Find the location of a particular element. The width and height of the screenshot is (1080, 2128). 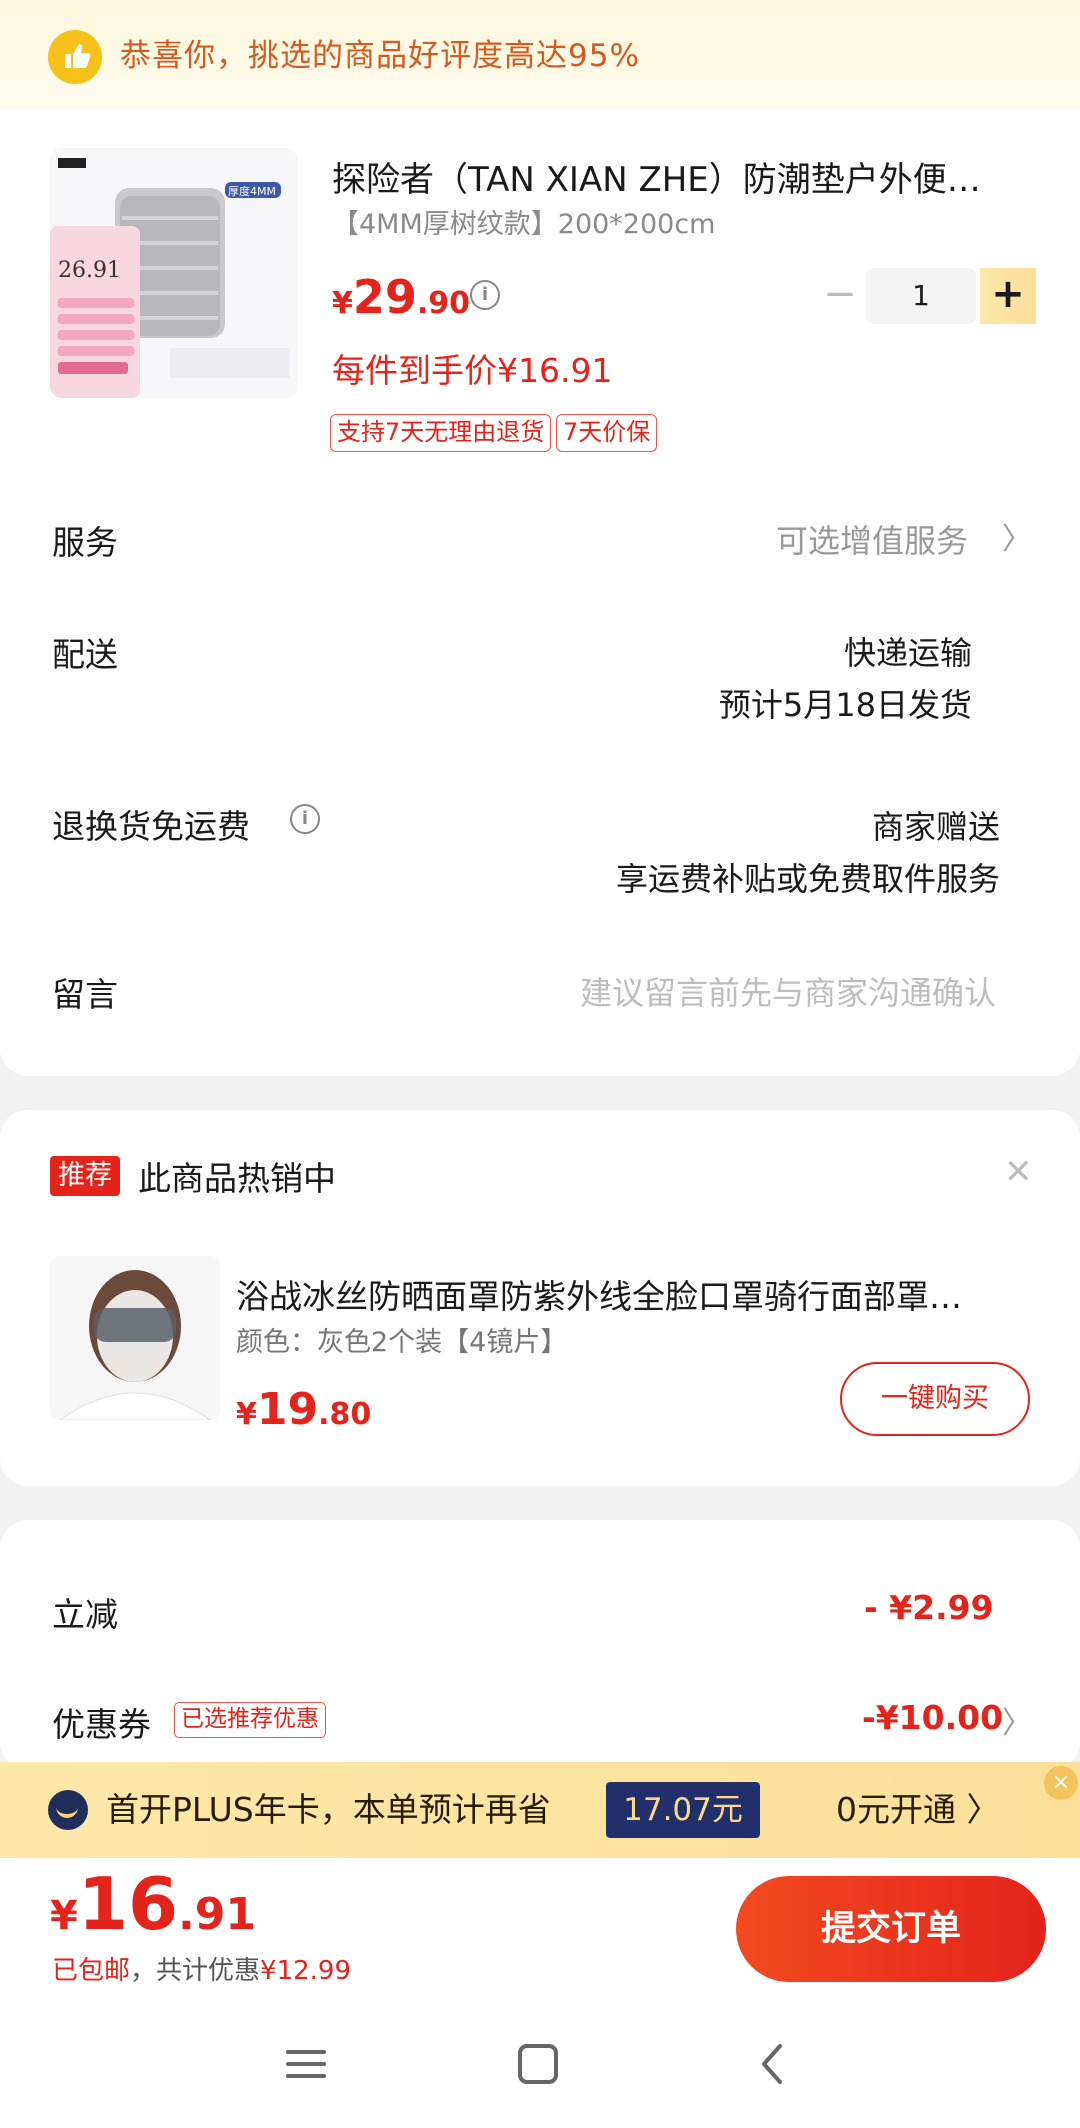

one-click-buy-button: 一键购买 is located at coordinates (935, 1399).